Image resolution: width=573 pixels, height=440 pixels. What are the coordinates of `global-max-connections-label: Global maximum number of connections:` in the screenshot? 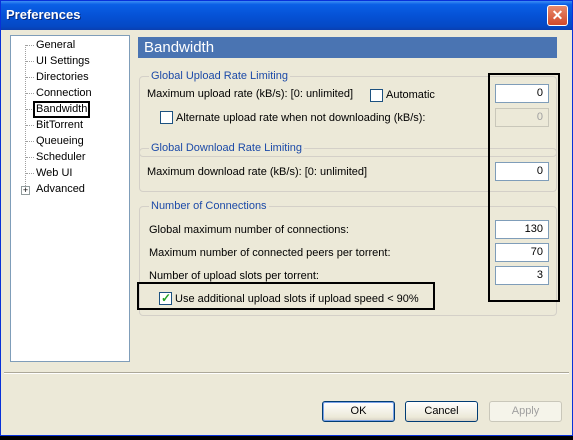 It's located at (249, 230).